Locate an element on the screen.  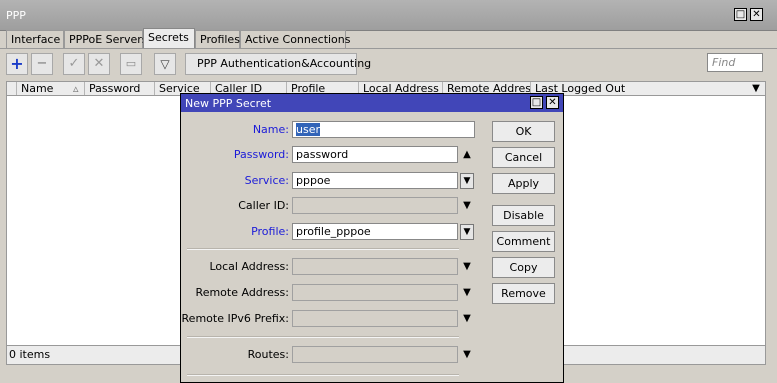
collapse-up-icon: ▲ is located at coordinates (467, 155).